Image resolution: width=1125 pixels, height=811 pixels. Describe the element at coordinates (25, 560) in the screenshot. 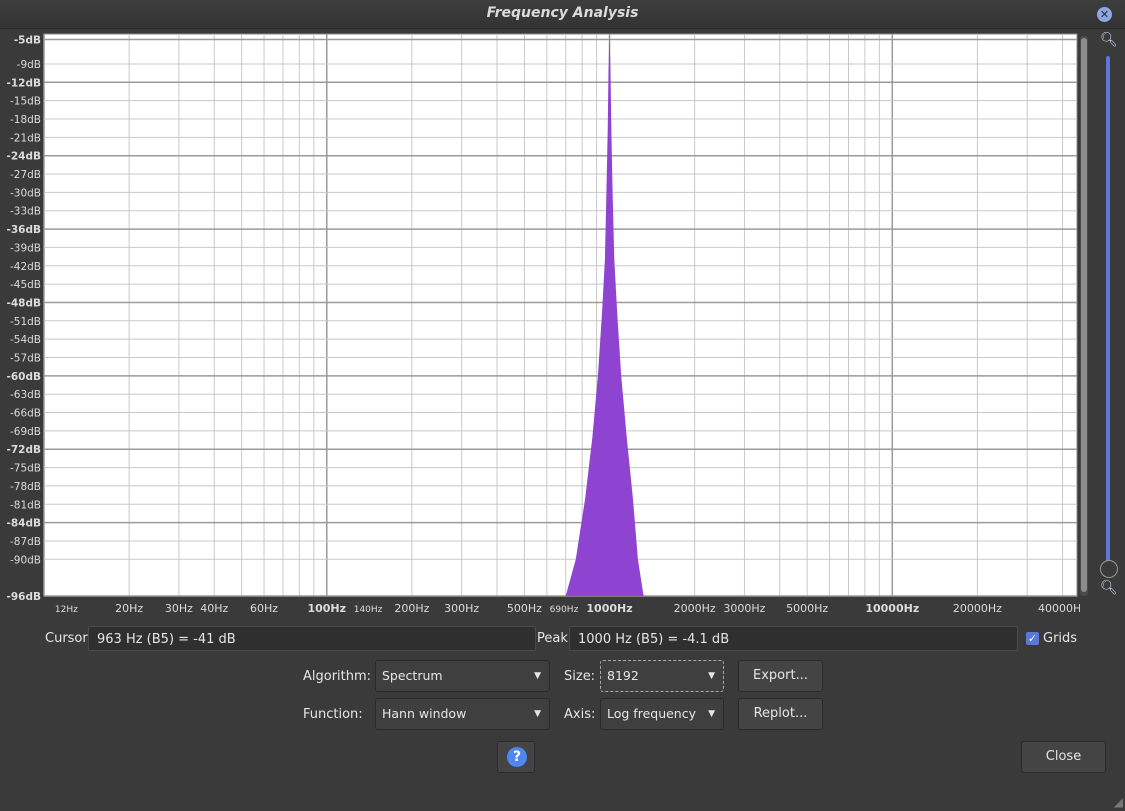

I see `y-tick-label: -90dB` at that location.